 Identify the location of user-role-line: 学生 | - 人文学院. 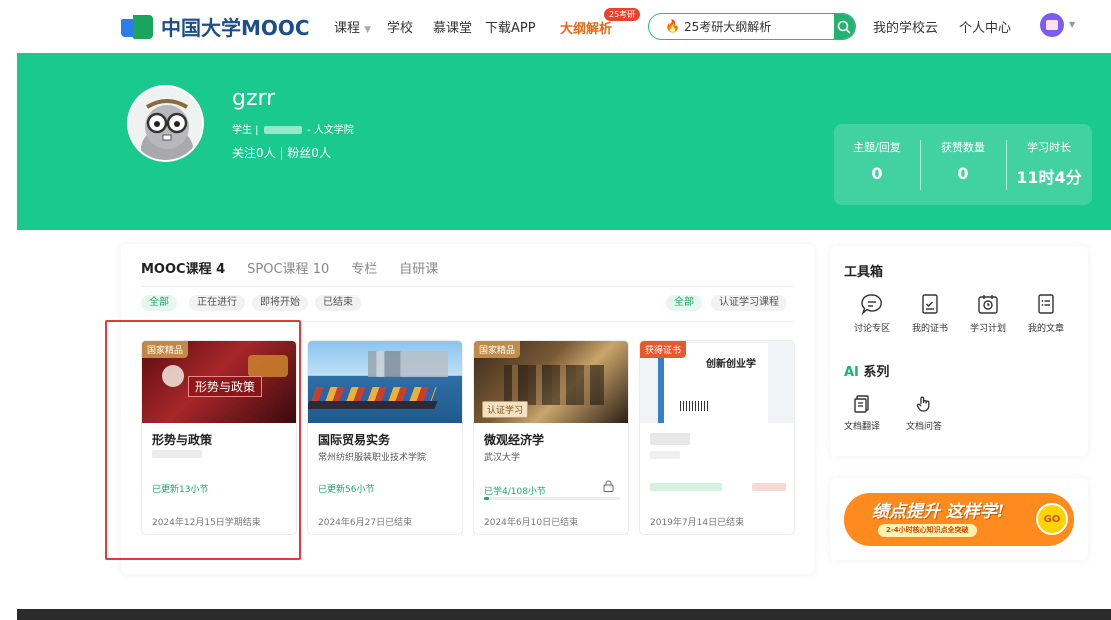
(293, 128).